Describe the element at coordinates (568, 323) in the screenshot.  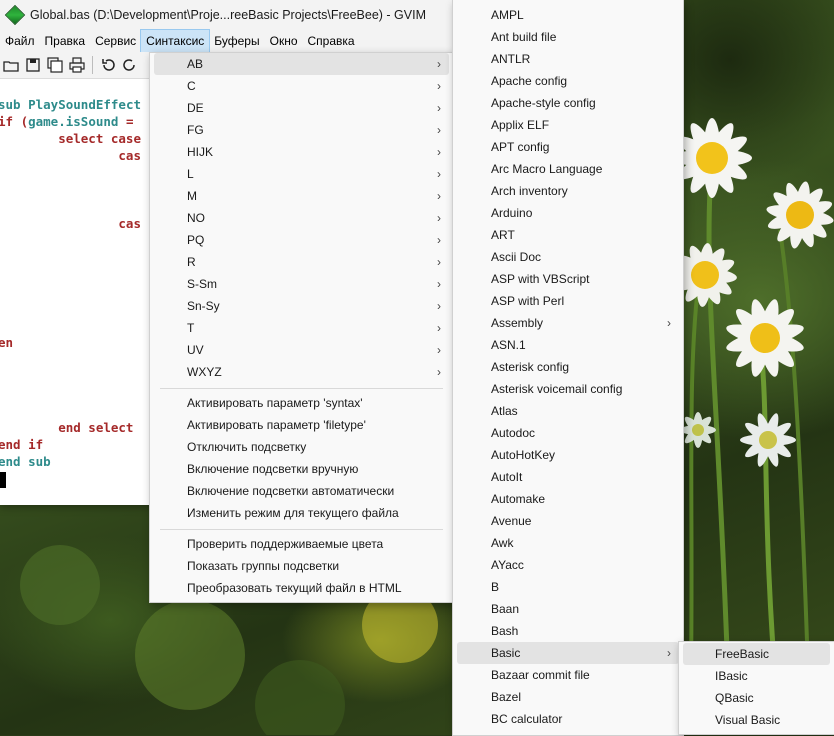
I see `filetype-submenu-assembly: Assembly ›` at that location.